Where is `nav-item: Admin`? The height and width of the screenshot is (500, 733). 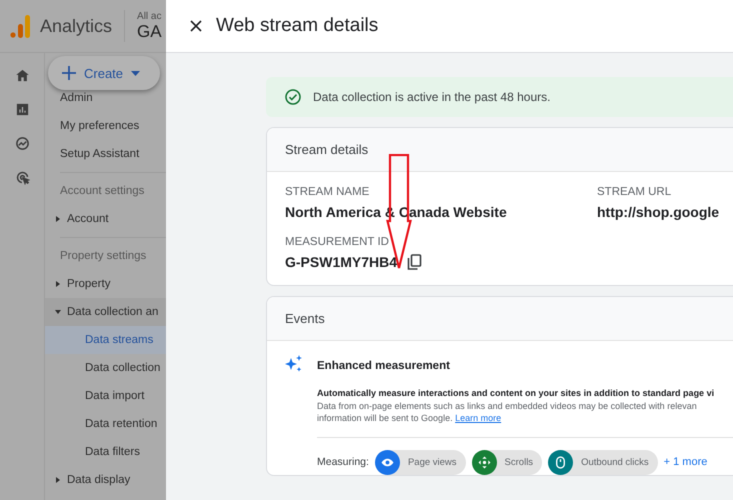
nav-item: Admin is located at coordinates (105, 98).